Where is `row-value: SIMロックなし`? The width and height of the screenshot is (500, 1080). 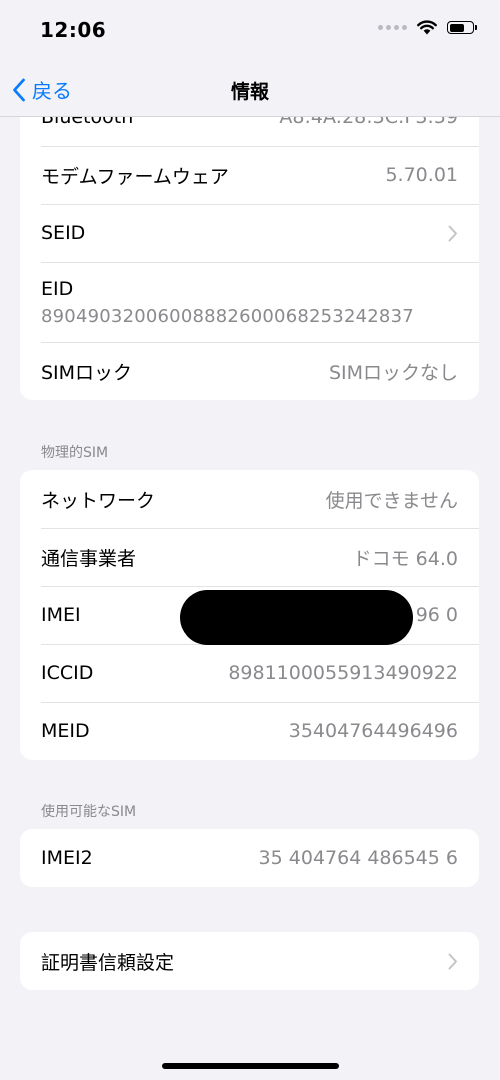 row-value: SIMロックなし is located at coordinates (393, 372).